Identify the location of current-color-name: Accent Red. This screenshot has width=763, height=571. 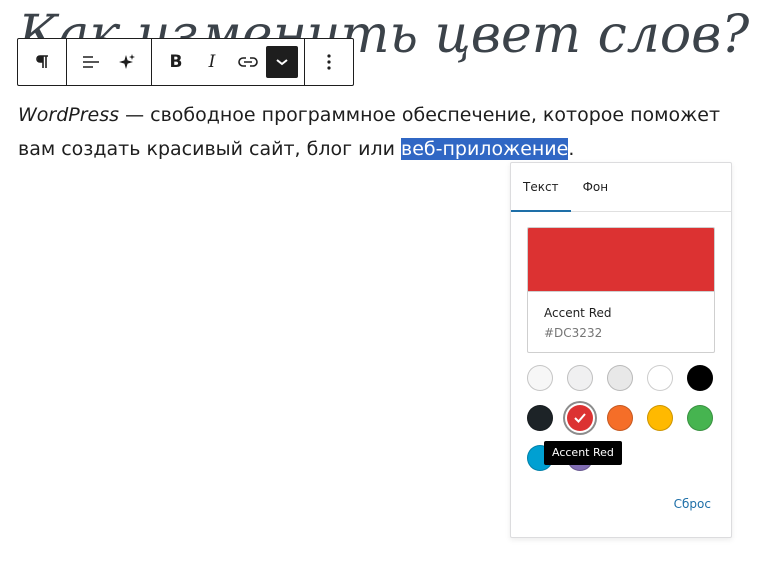
(578, 313).